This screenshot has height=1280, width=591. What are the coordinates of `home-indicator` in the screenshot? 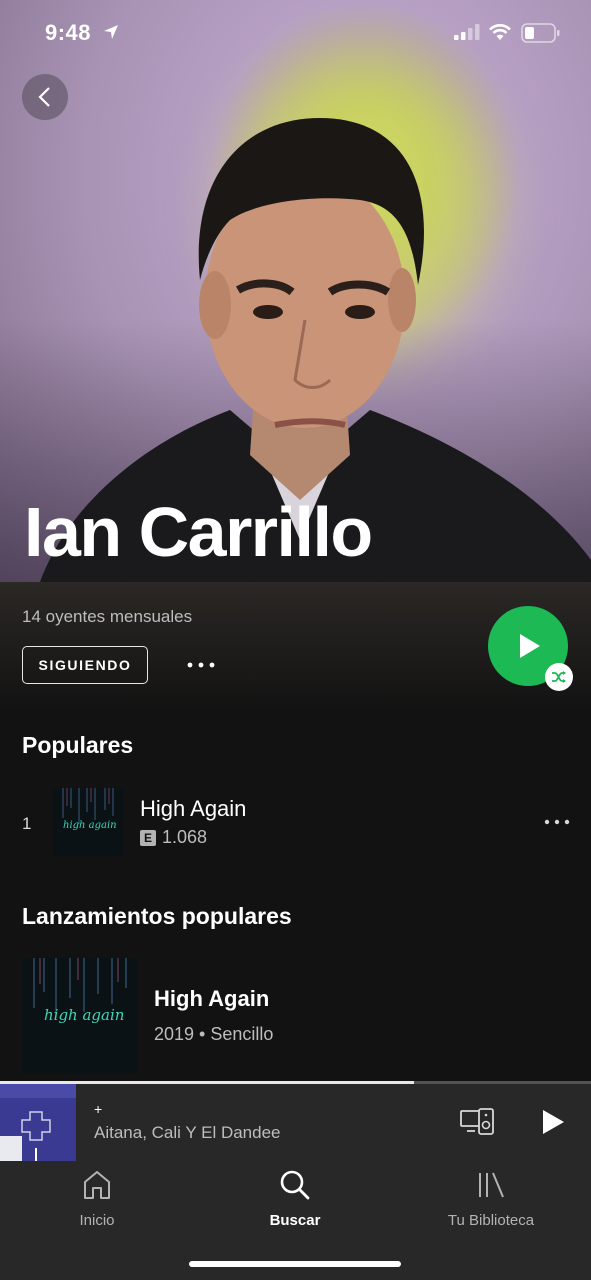 It's located at (295, 1264).